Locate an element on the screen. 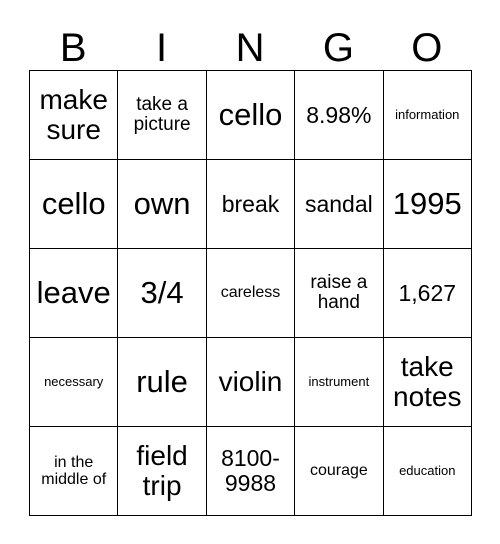 The image size is (500, 544). bingo-cell: sandal is located at coordinates (339, 204).